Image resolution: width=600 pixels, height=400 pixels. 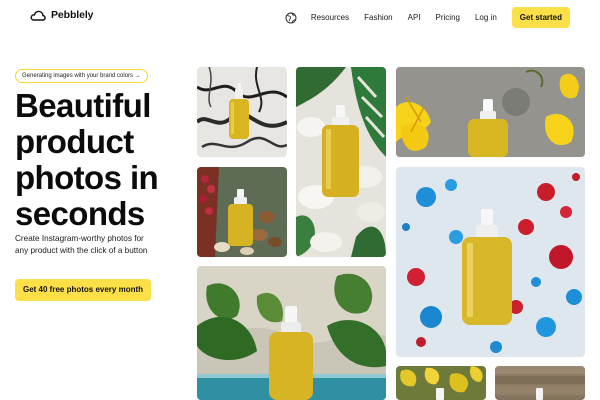 I want to click on gallery-image-wood, so click(x=540, y=383).